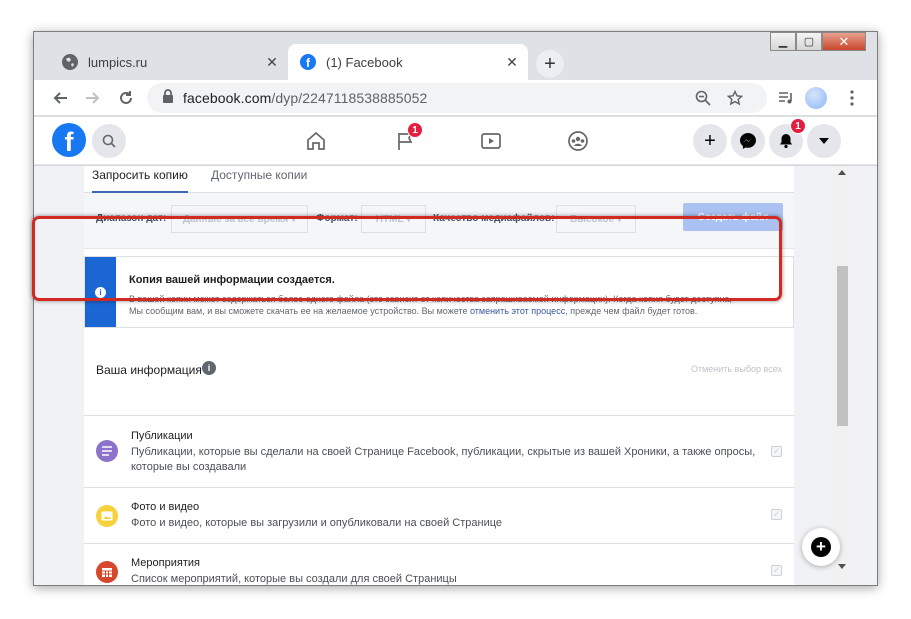  Describe the element at coordinates (109, 141) in the screenshot. I see `search-icon` at that location.